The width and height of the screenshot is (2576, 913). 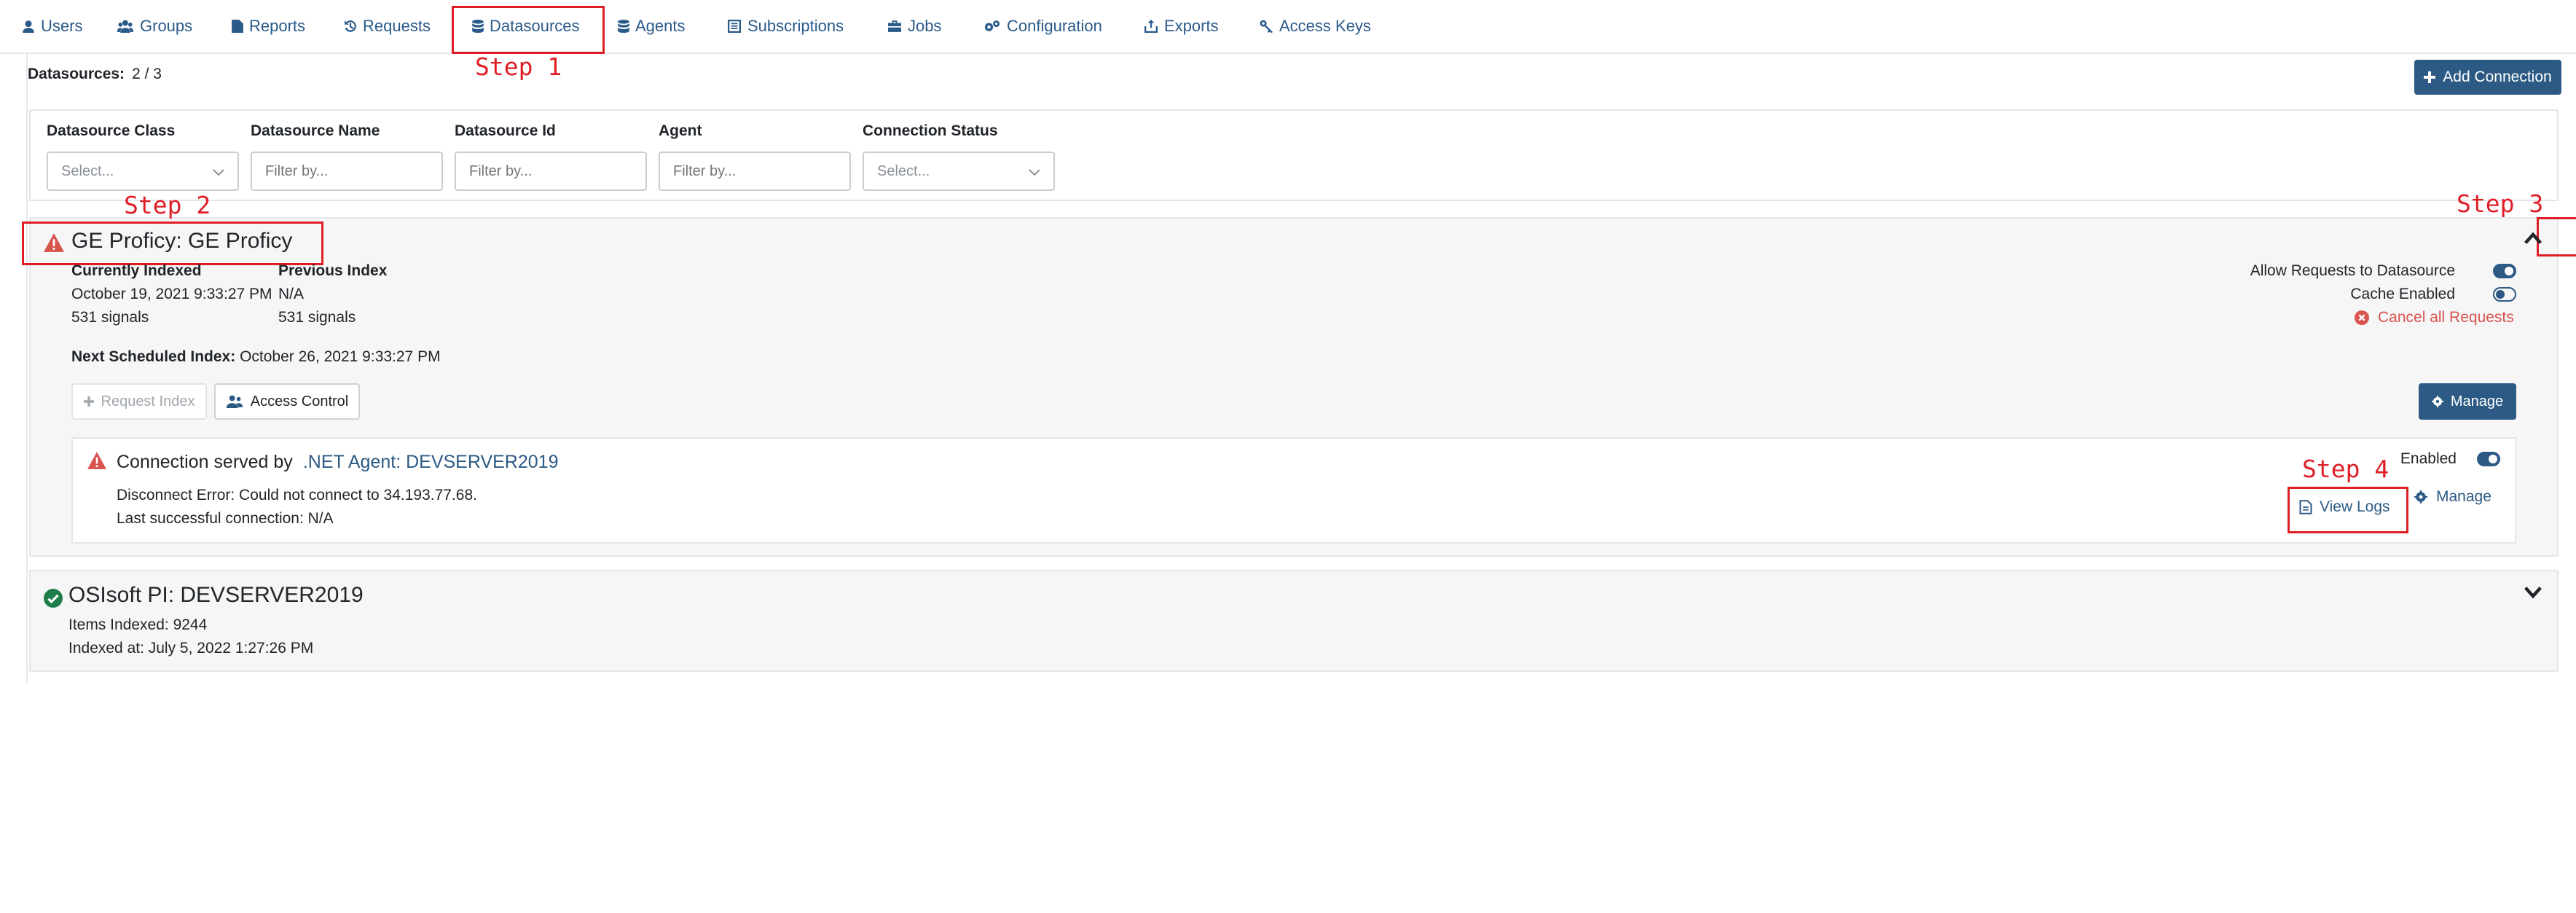 I want to click on chevron-up-icon, so click(x=2533, y=239).